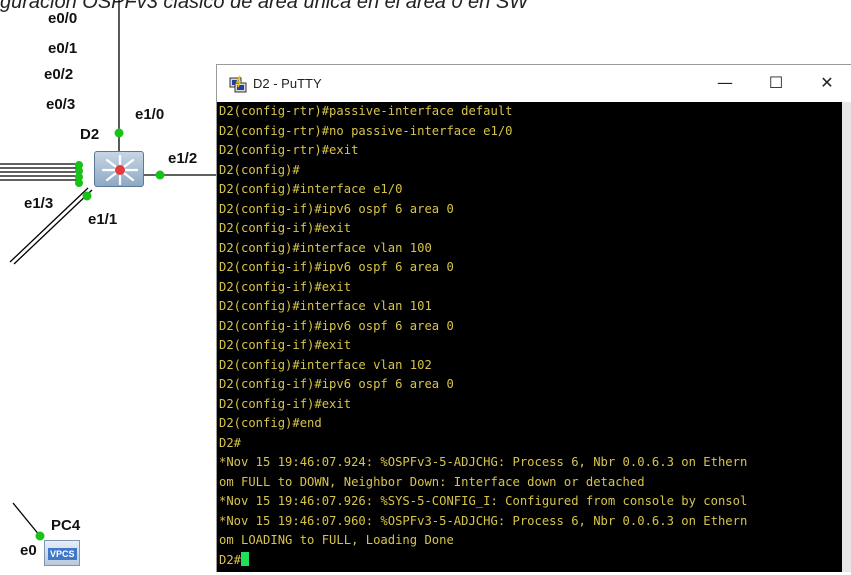  What do you see at coordinates (366, 111) in the screenshot?
I see `terminal-line: D2(config-rtr)#passive-interface default` at bounding box center [366, 111].